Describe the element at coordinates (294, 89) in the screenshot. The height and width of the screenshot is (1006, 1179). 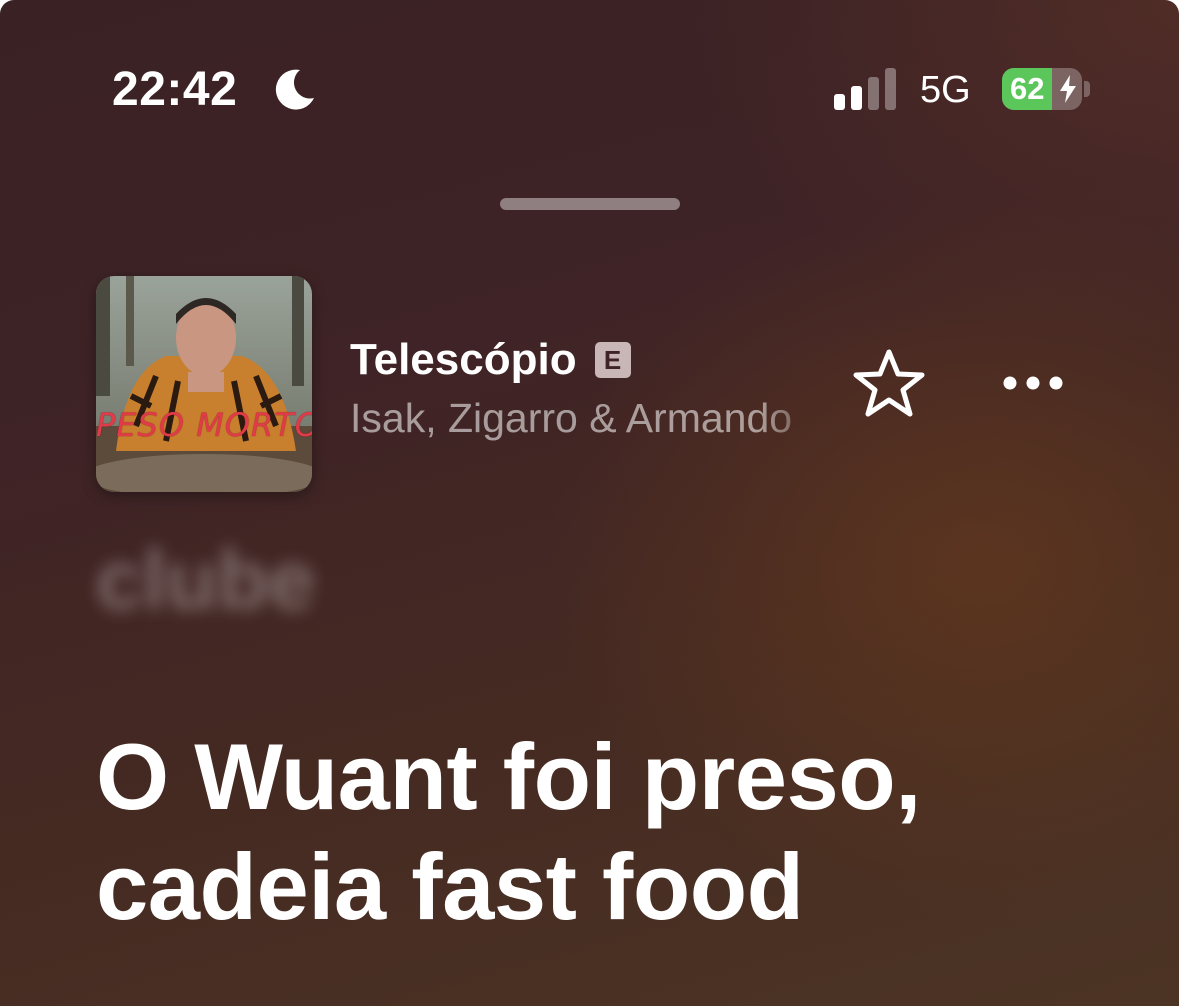
I see `moon-icon` at that location.